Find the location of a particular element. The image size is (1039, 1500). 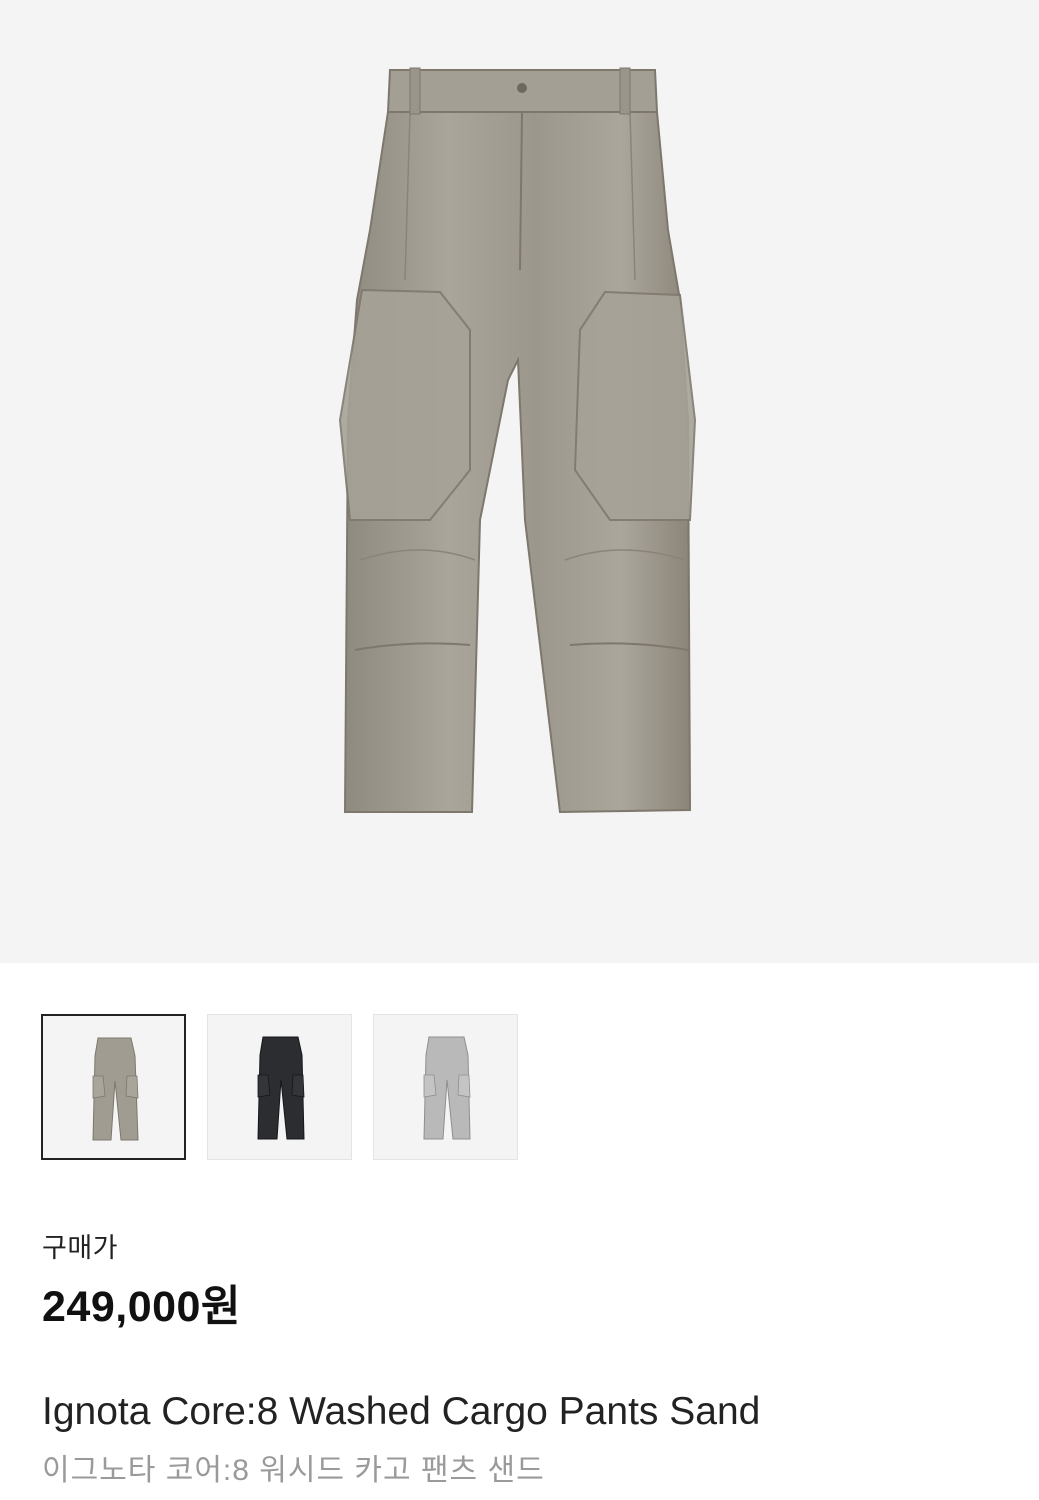

thumbnail-sand is located at coordinates (113, 1087).